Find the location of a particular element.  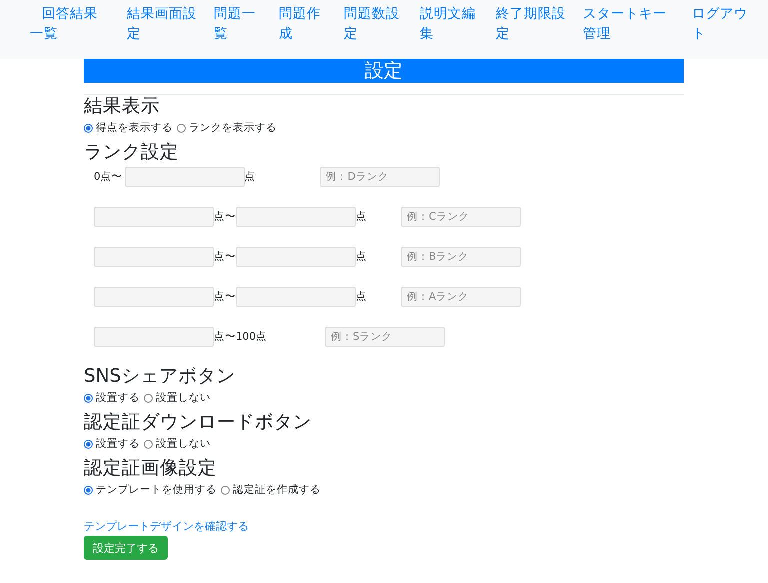

radio-label: 得点を表示する is located at coordinates (134, 128).